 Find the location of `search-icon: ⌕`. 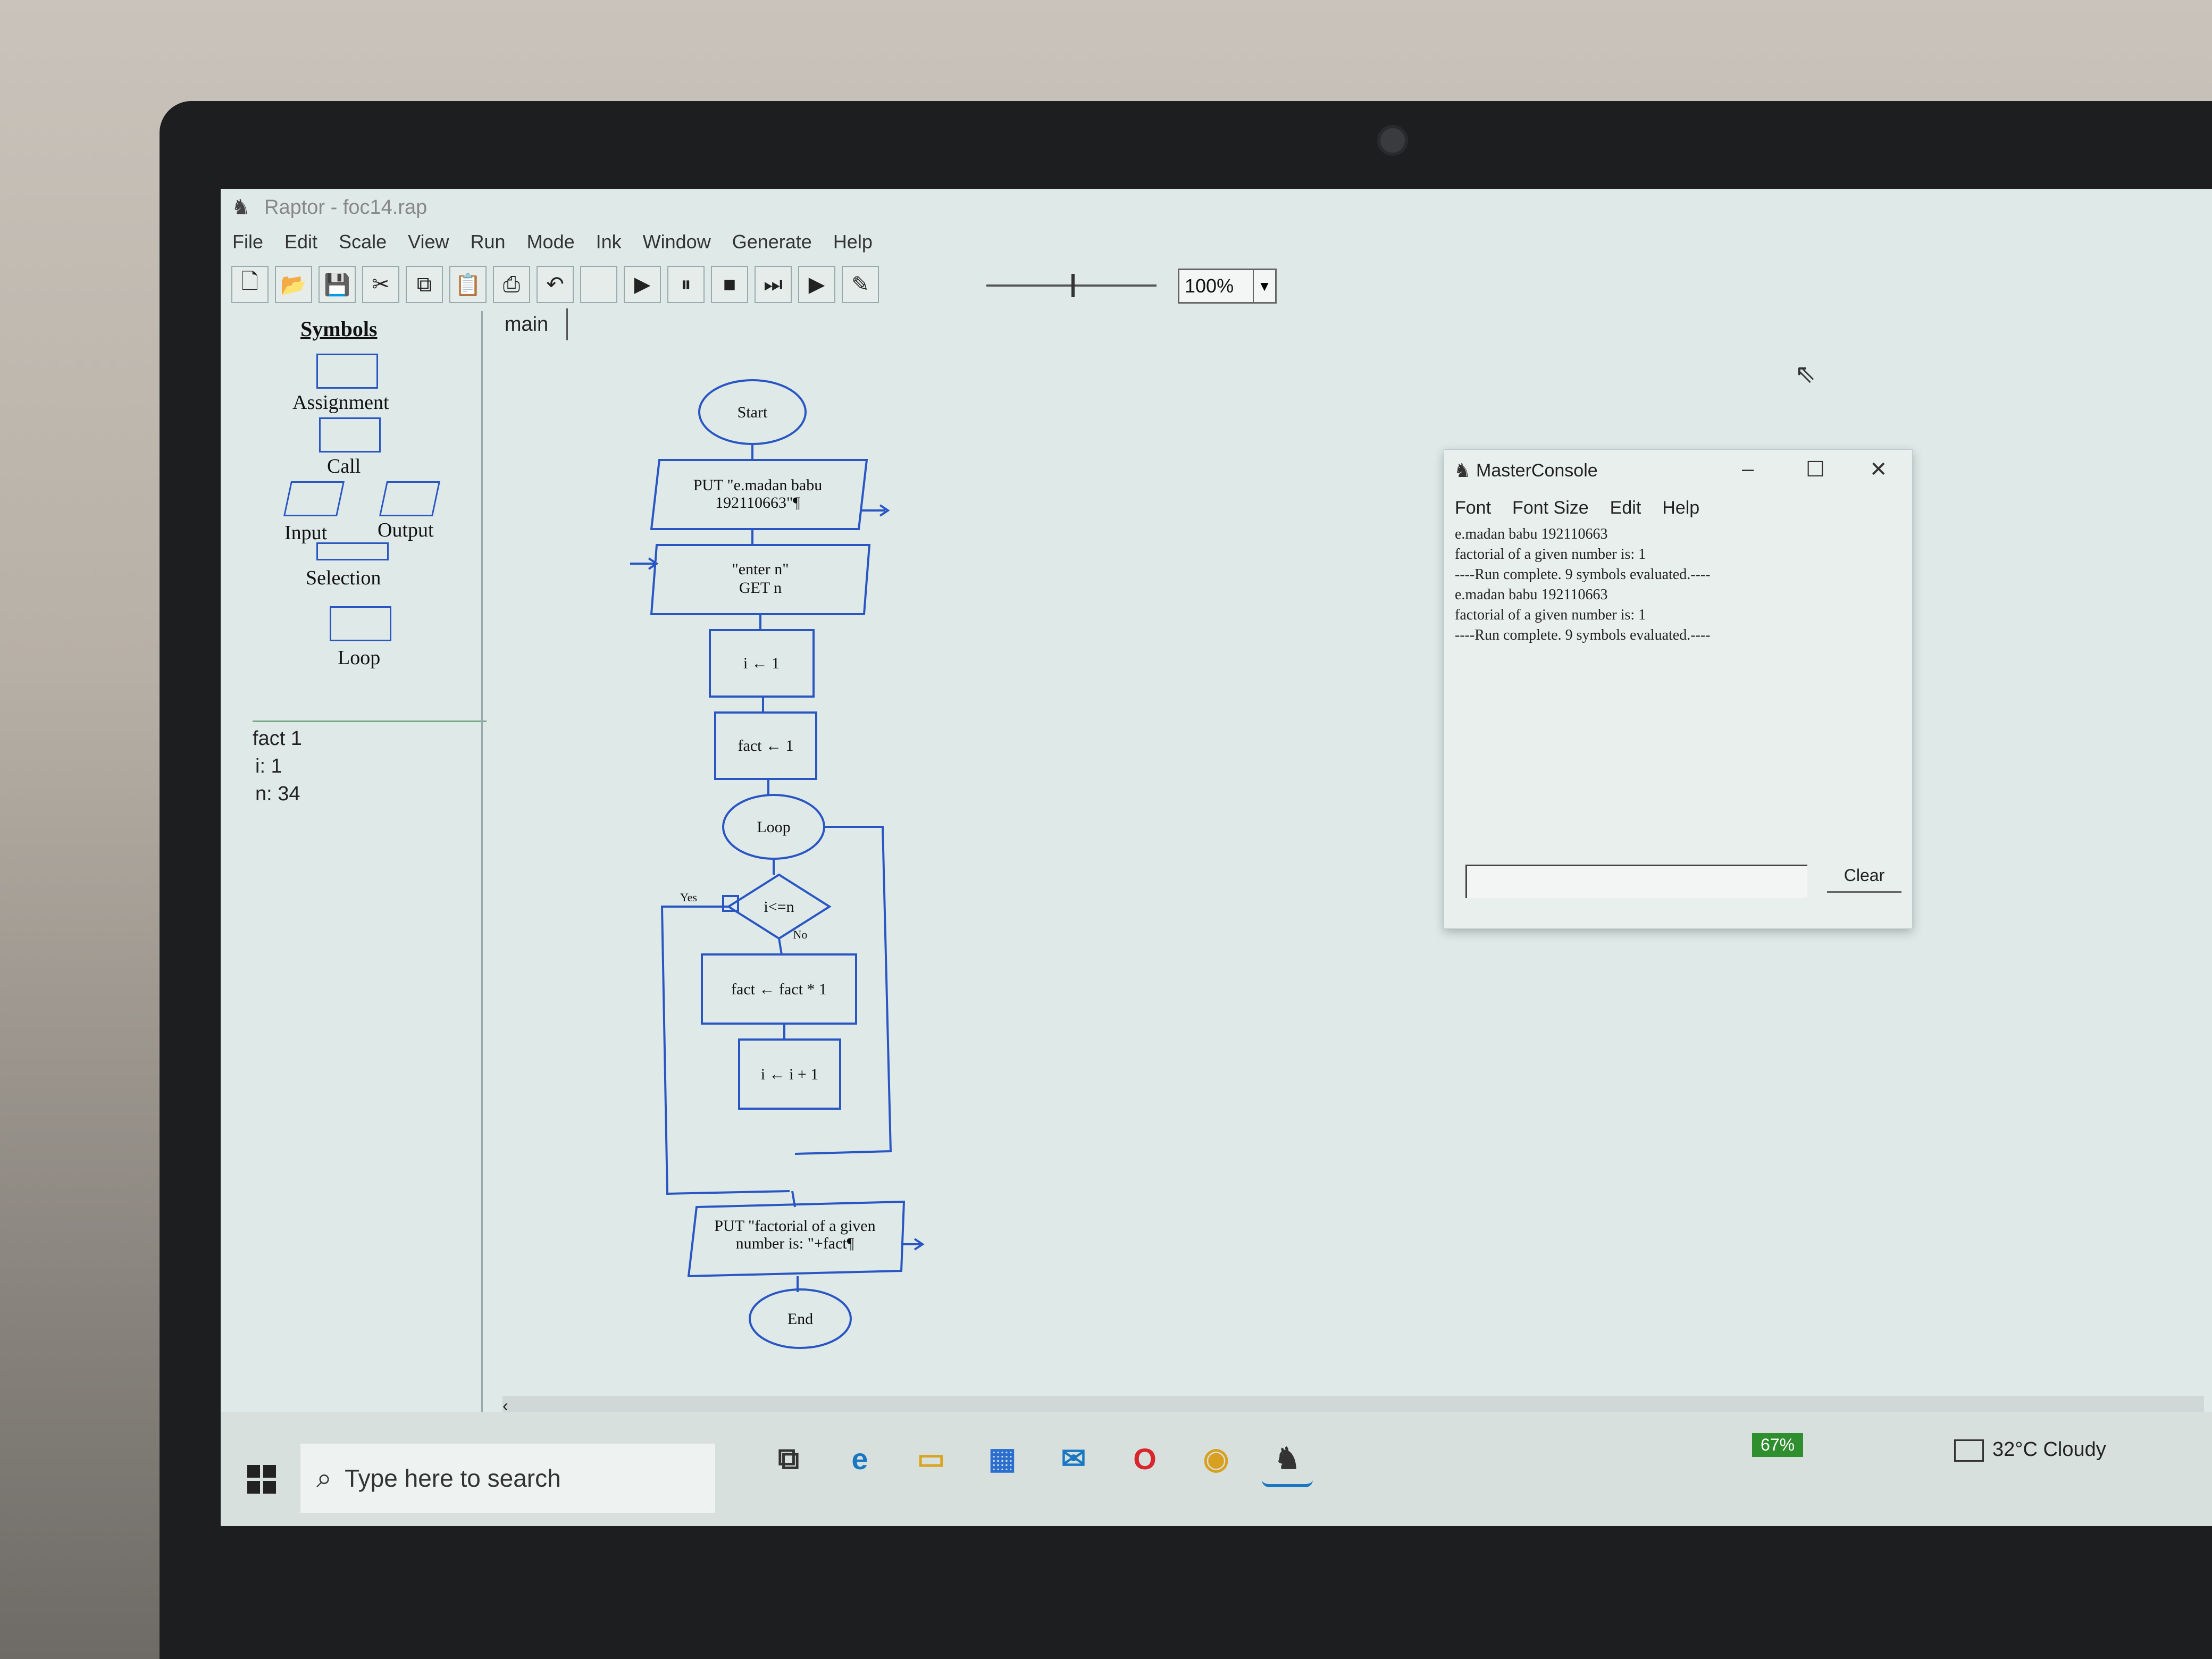

search-icon: ⌕ is located at coordinates (324, 1478).